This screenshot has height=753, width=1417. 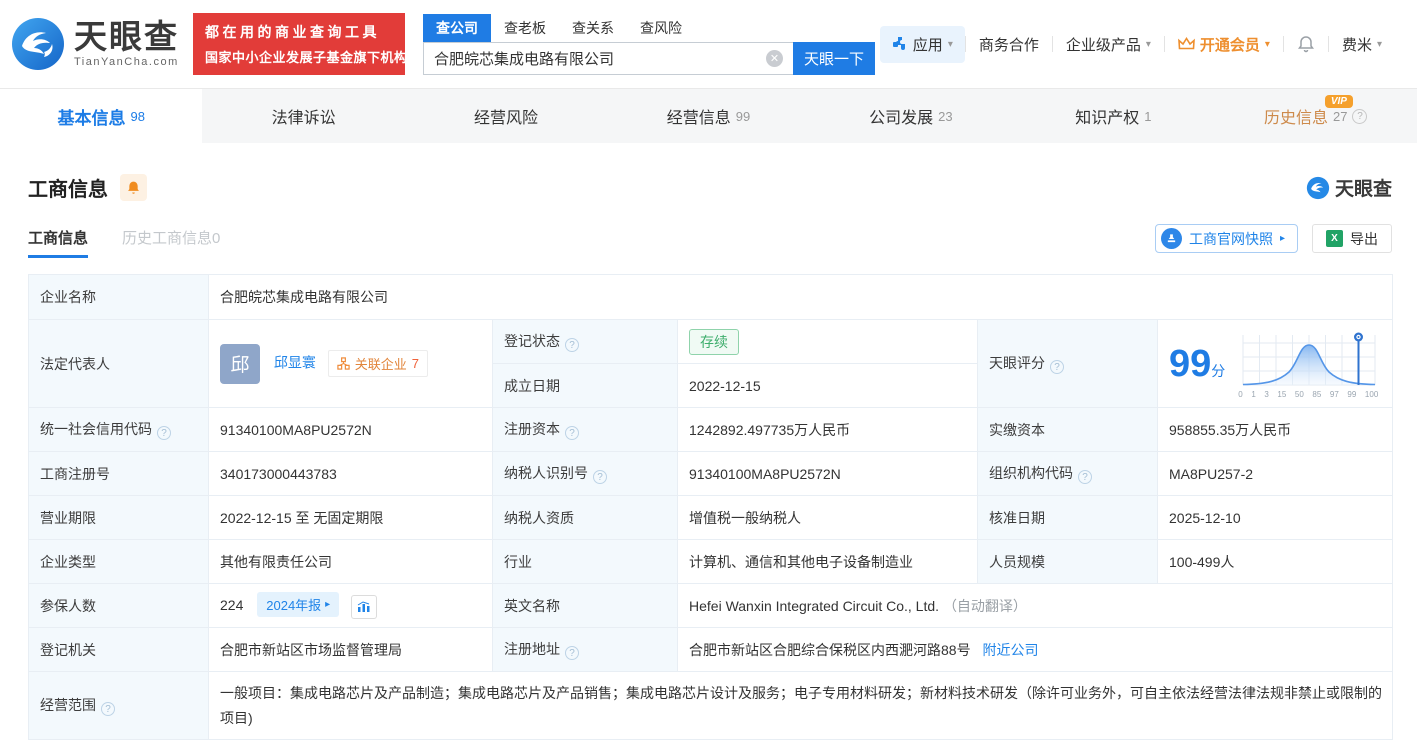 What do you see at coordinates (585, 605) in the screenshot?
I see `en-name-label: 英文名称` at bounding box center [585, 605].